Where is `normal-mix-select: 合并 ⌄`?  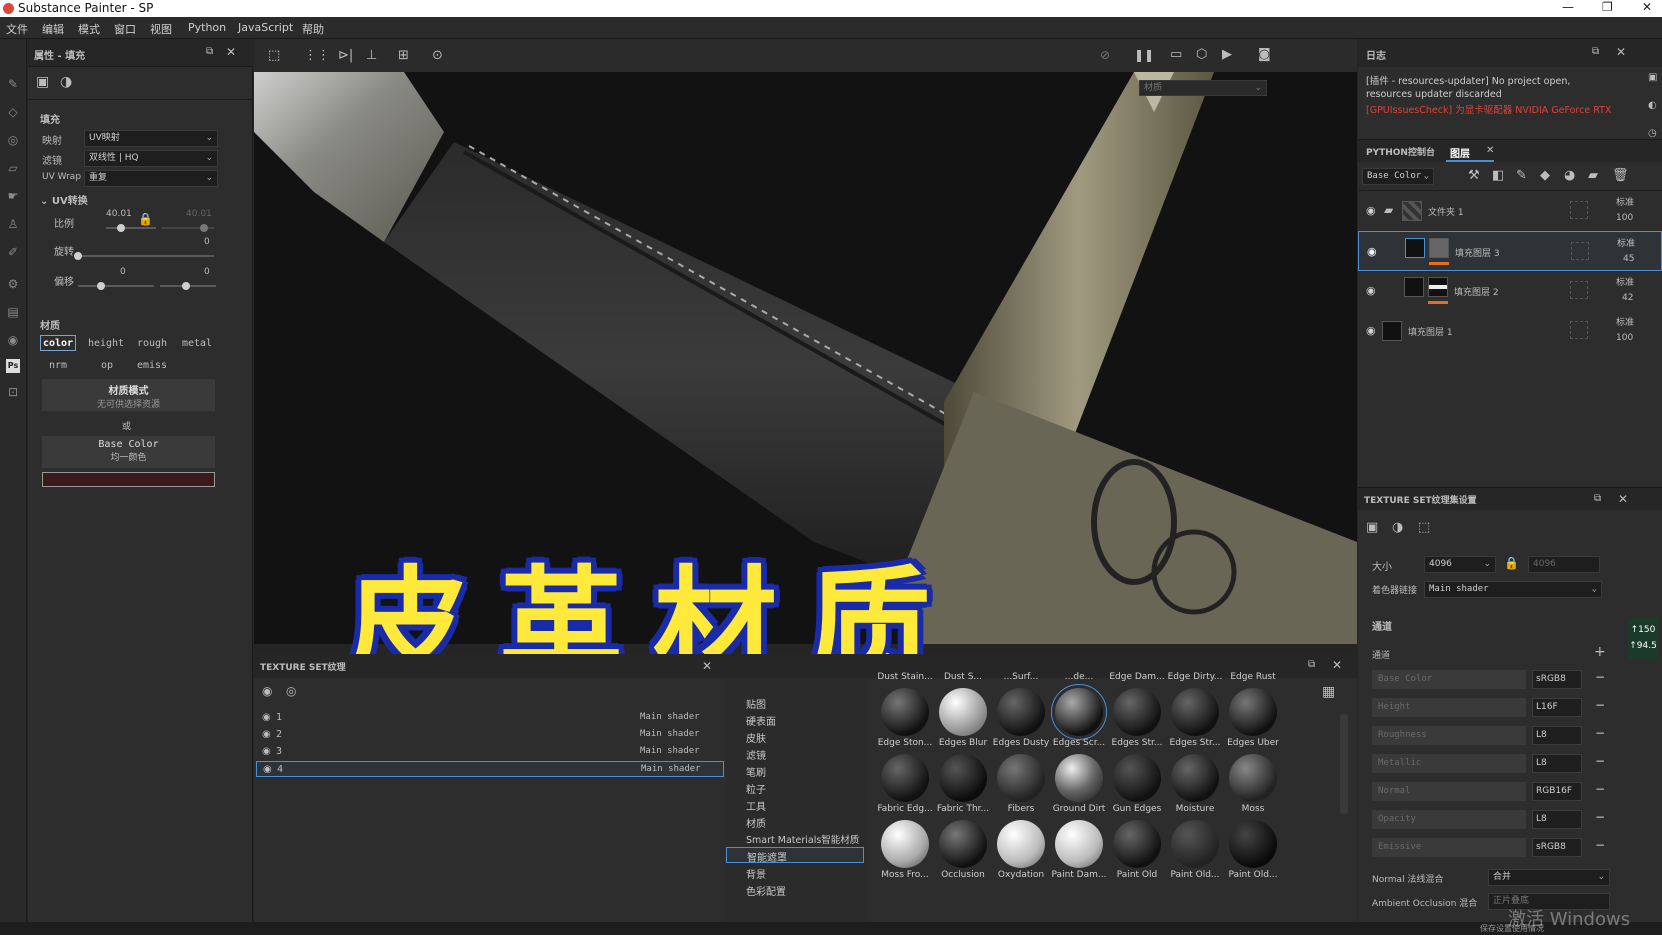 normal-mix-select: 合并 ⌄ is located at coordinates (1549, 877).